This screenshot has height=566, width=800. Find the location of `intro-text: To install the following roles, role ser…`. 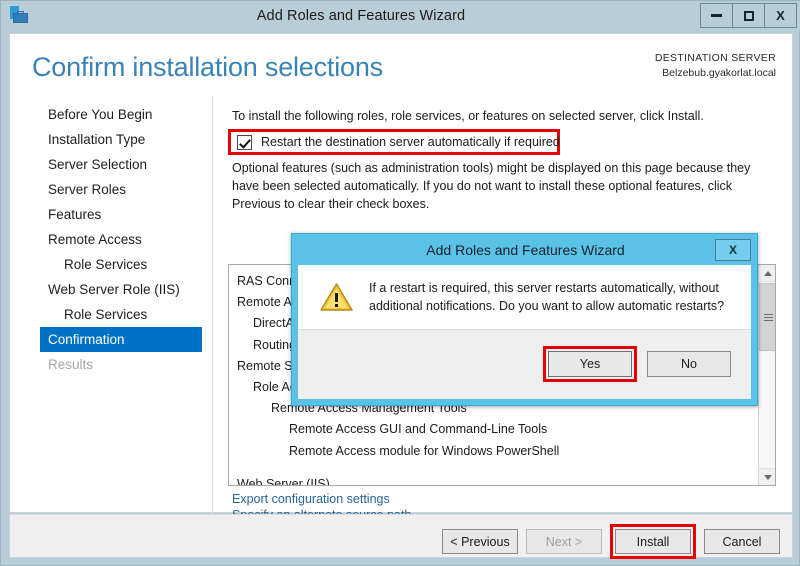

intro-text: To install the following roles, role ser… is located at coordinates (468, 116).